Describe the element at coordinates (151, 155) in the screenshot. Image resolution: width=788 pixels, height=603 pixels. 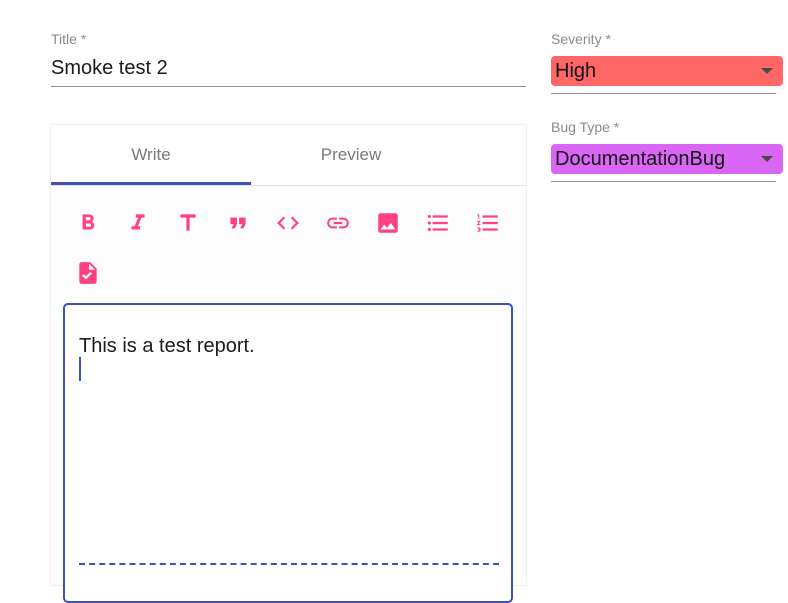
I see `tab-write: Write` at that location.